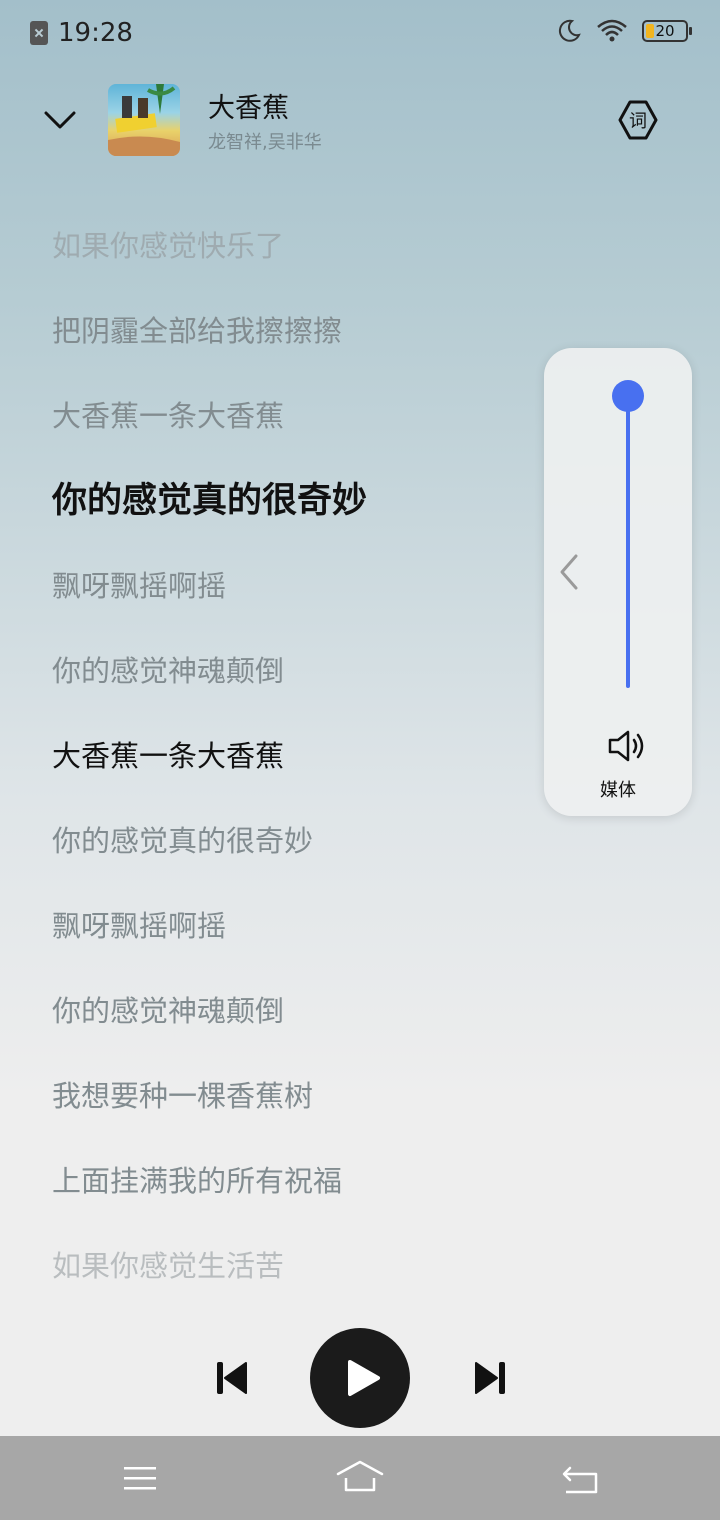 Image resolution: width=720 pixels, height=1520 pixels. What do you see at coordinates (490, 1378) in the screenshot?
I see `next-track-button` at bounding box center [490, 1378].